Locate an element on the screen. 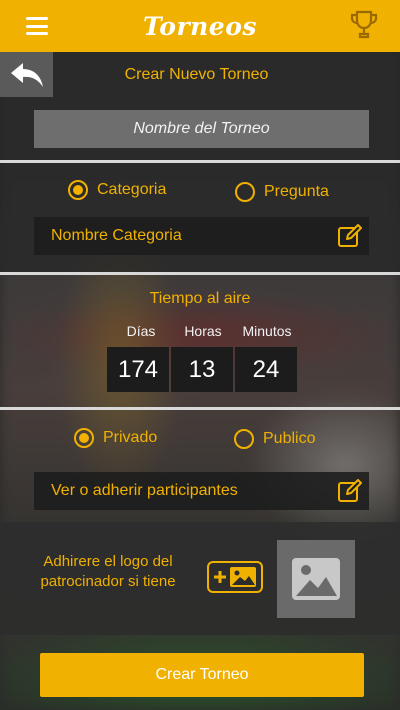 The height and width of the screenshot is (710, 400). radio-publico: Publico is located at coordinates (274, 439).